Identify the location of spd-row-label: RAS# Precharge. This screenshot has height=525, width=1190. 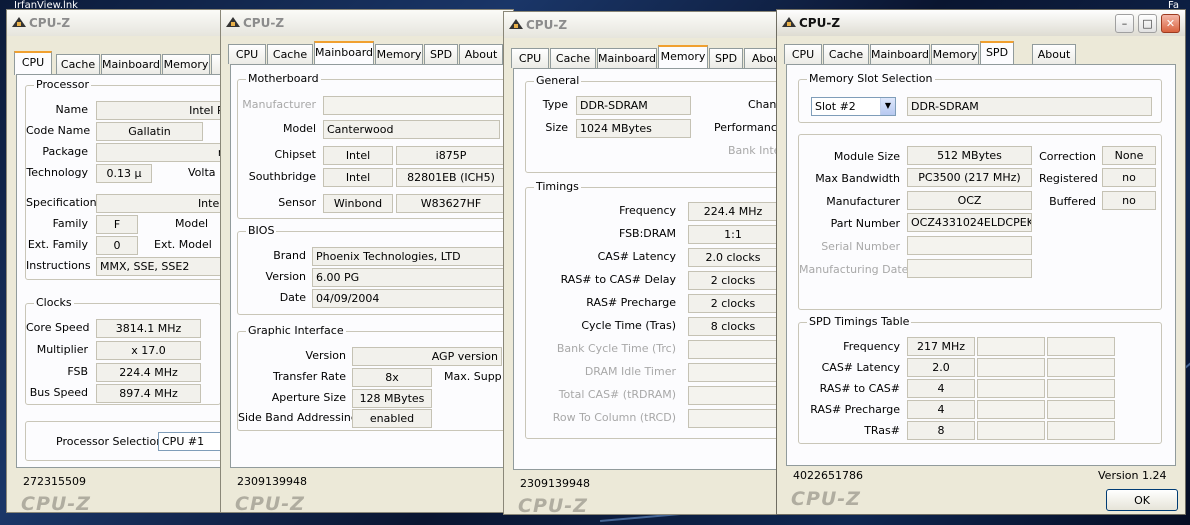
(855, 409).